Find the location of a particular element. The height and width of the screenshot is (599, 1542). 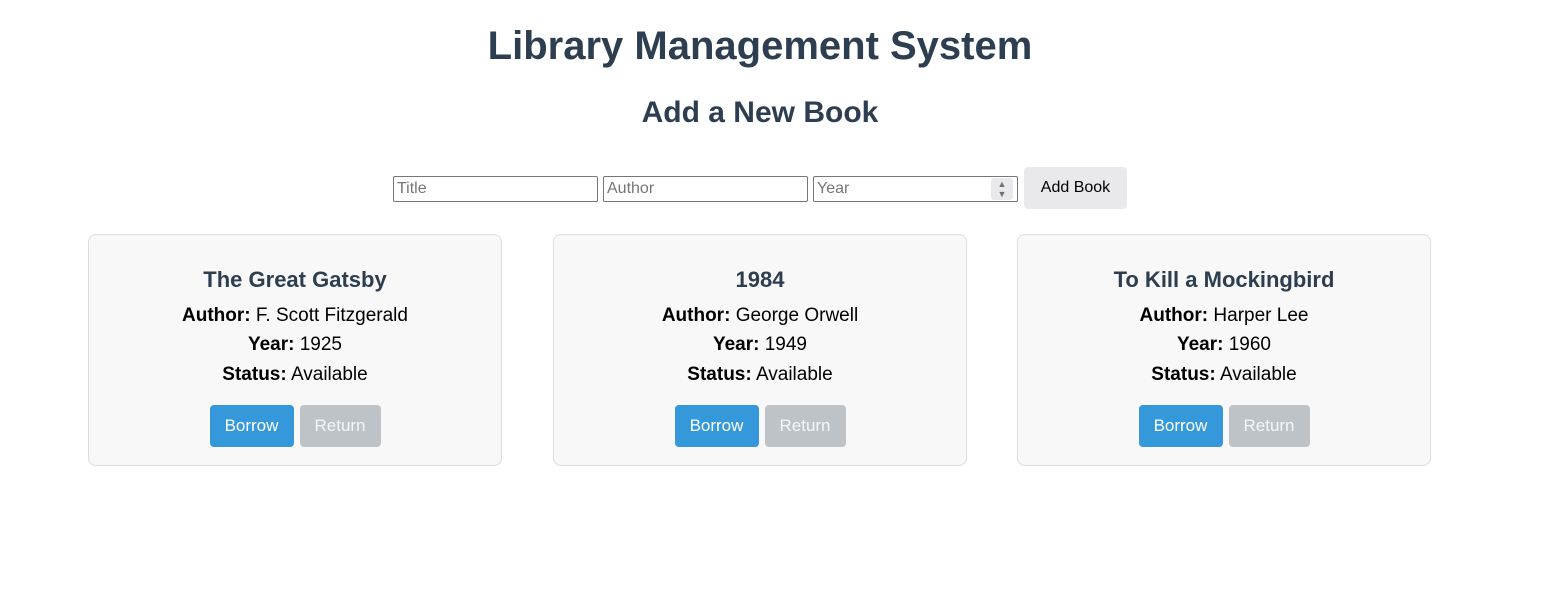

book-year: Year: 1925 is located at coordinates (295, 345).